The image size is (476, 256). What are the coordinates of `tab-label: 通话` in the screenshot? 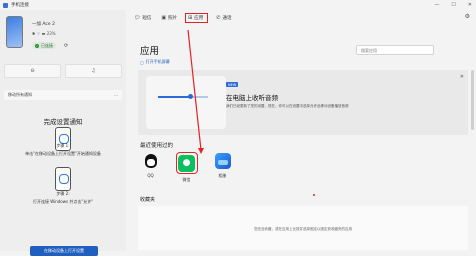 It's located at (227, 18).